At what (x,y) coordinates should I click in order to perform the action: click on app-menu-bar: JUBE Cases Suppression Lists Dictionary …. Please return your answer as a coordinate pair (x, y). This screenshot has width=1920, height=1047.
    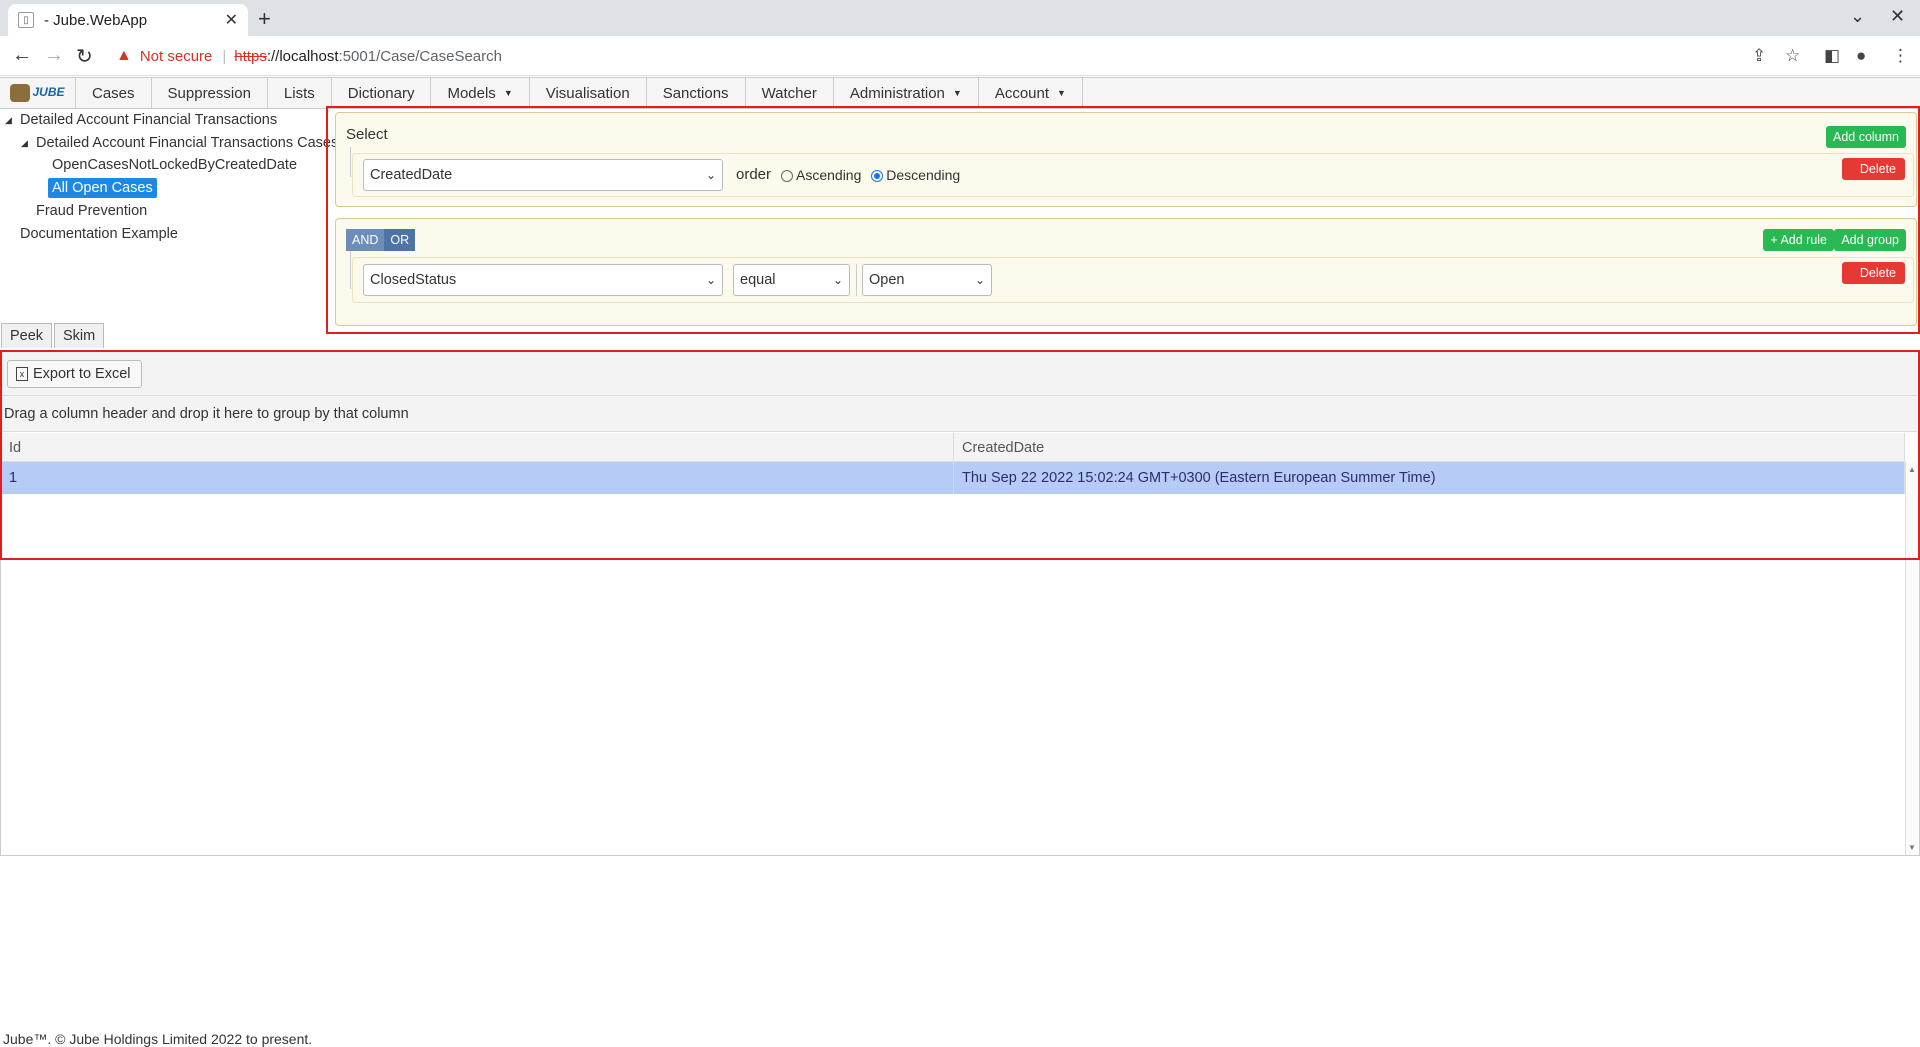
    Looking at the image, I should click on (960, 93).